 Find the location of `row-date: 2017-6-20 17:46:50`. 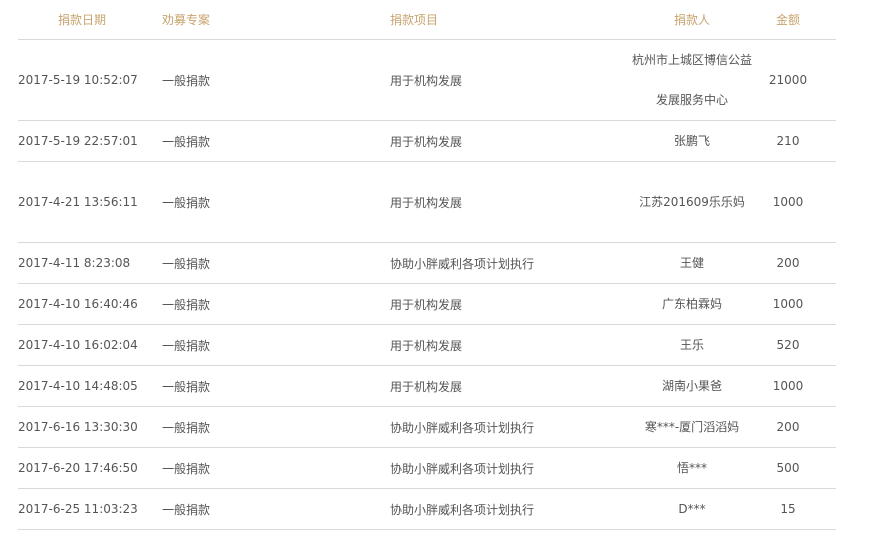

row-date: 2017-6-20 17:46:50 is located at coordinates (78, 468).